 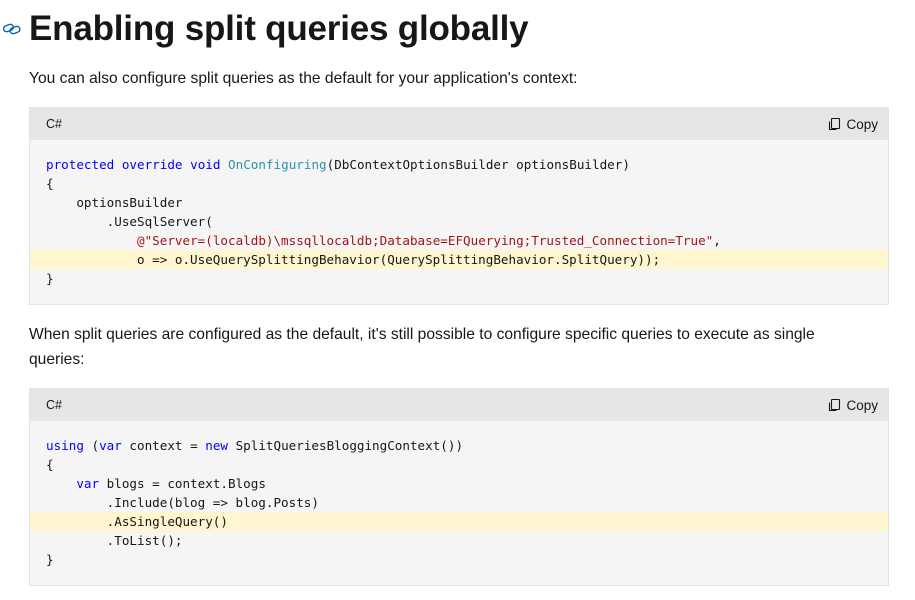 I want to click on code-line: .ToList();, so click(x=114, y=540).